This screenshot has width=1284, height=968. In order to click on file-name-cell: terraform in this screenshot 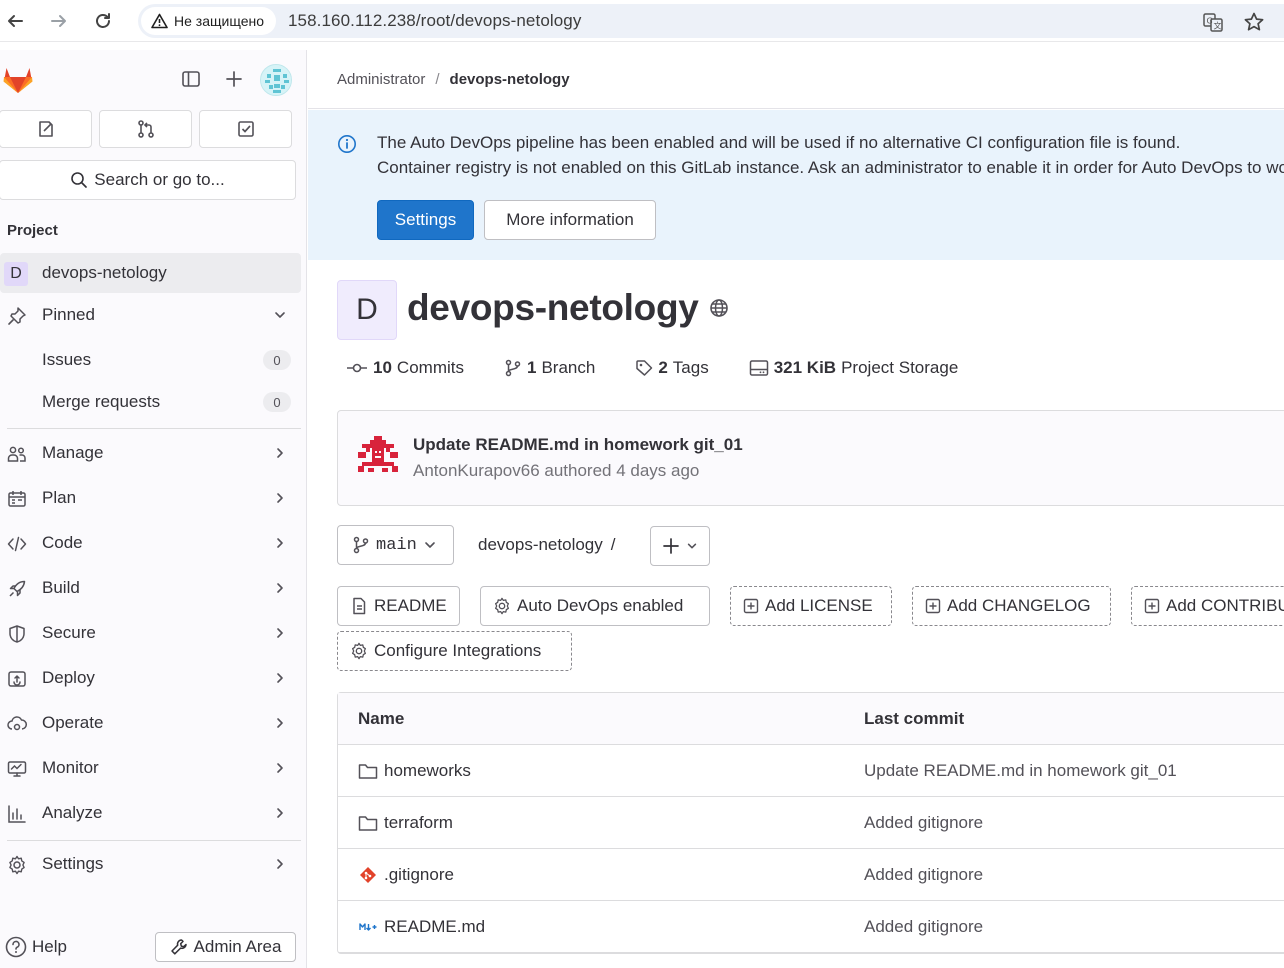, I will do `click(405, 823)`.